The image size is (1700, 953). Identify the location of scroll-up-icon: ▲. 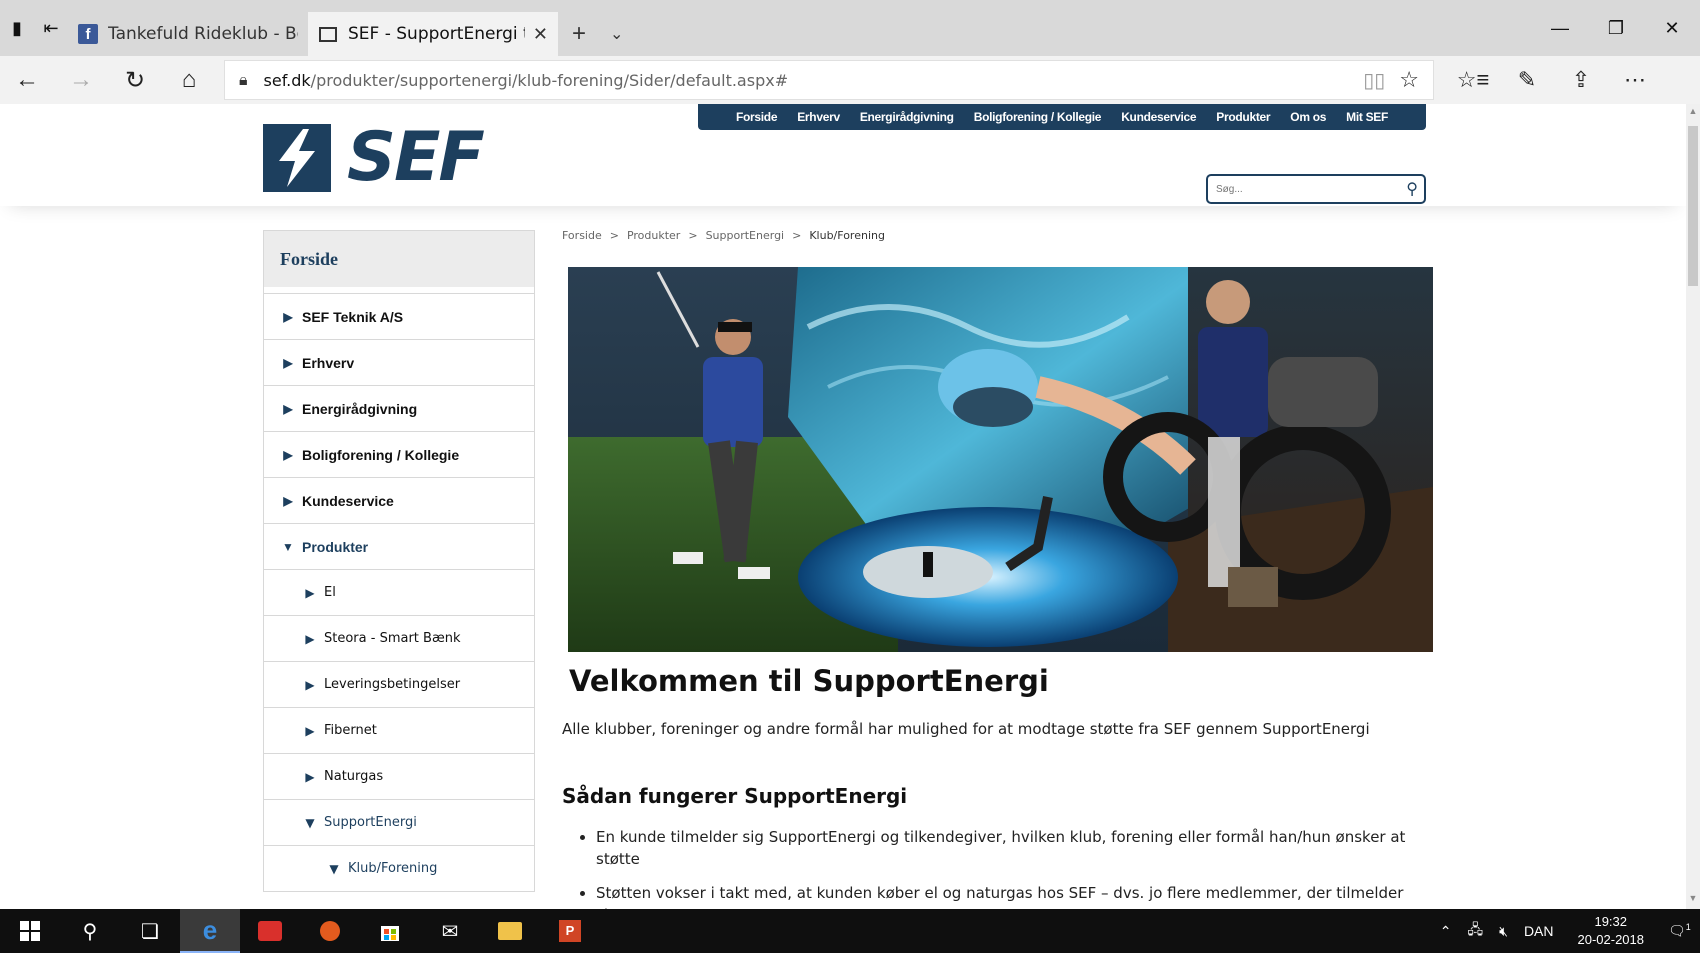
(1693, 113).